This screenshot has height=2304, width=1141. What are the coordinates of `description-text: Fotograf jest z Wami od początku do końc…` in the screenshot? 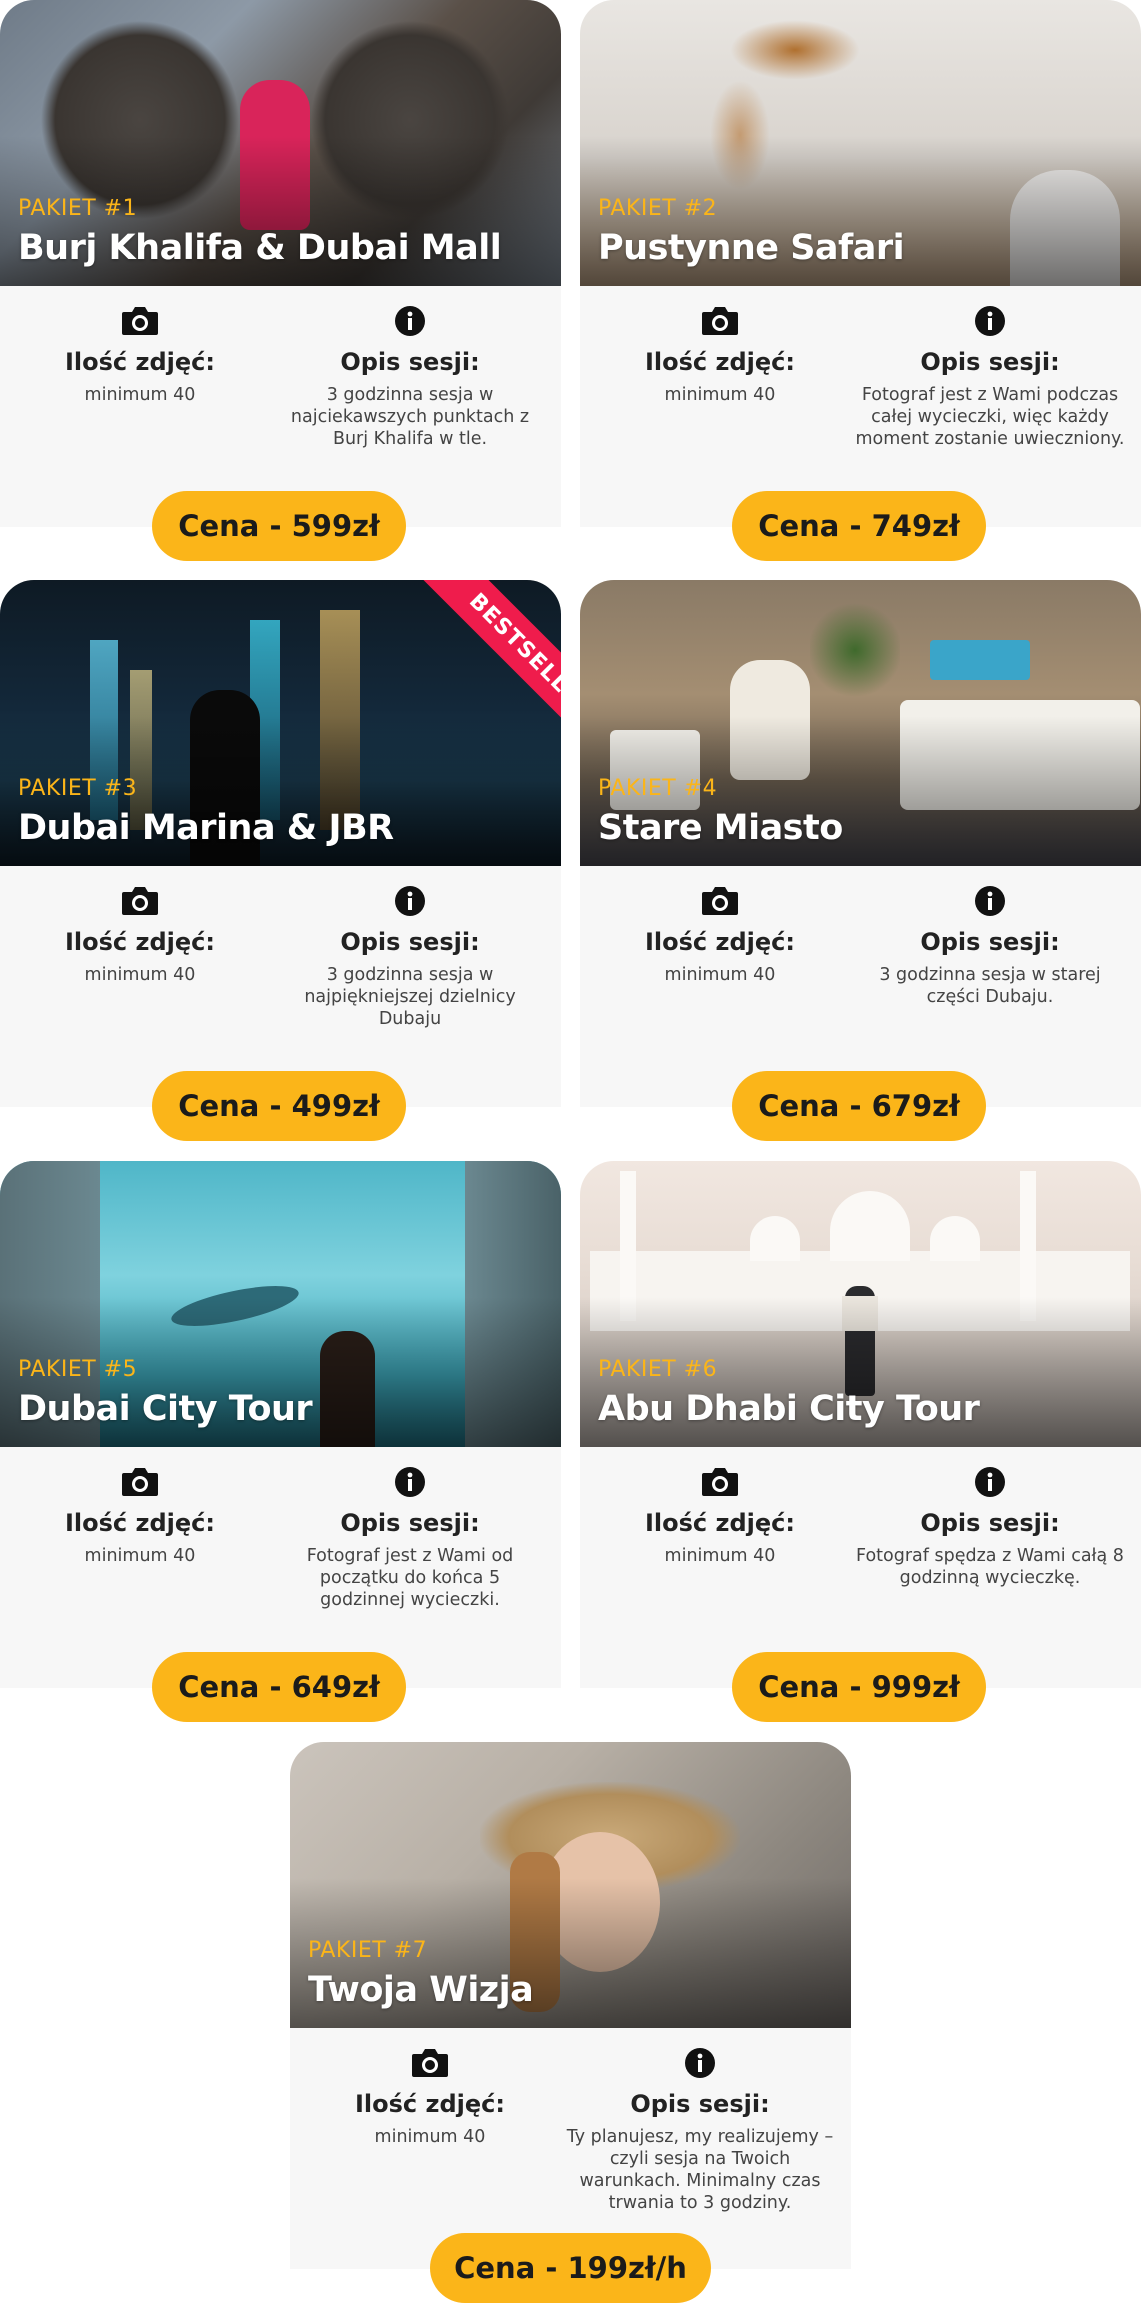 It's located at (410, 1578).